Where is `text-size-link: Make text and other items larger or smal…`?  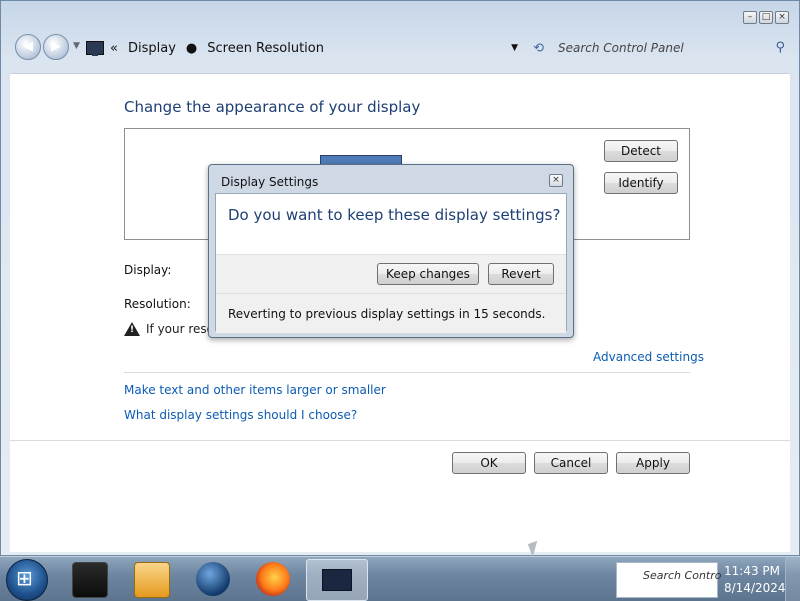
text-size-link: Make text and other items larger or smal… is located at coordinates (255, 390).